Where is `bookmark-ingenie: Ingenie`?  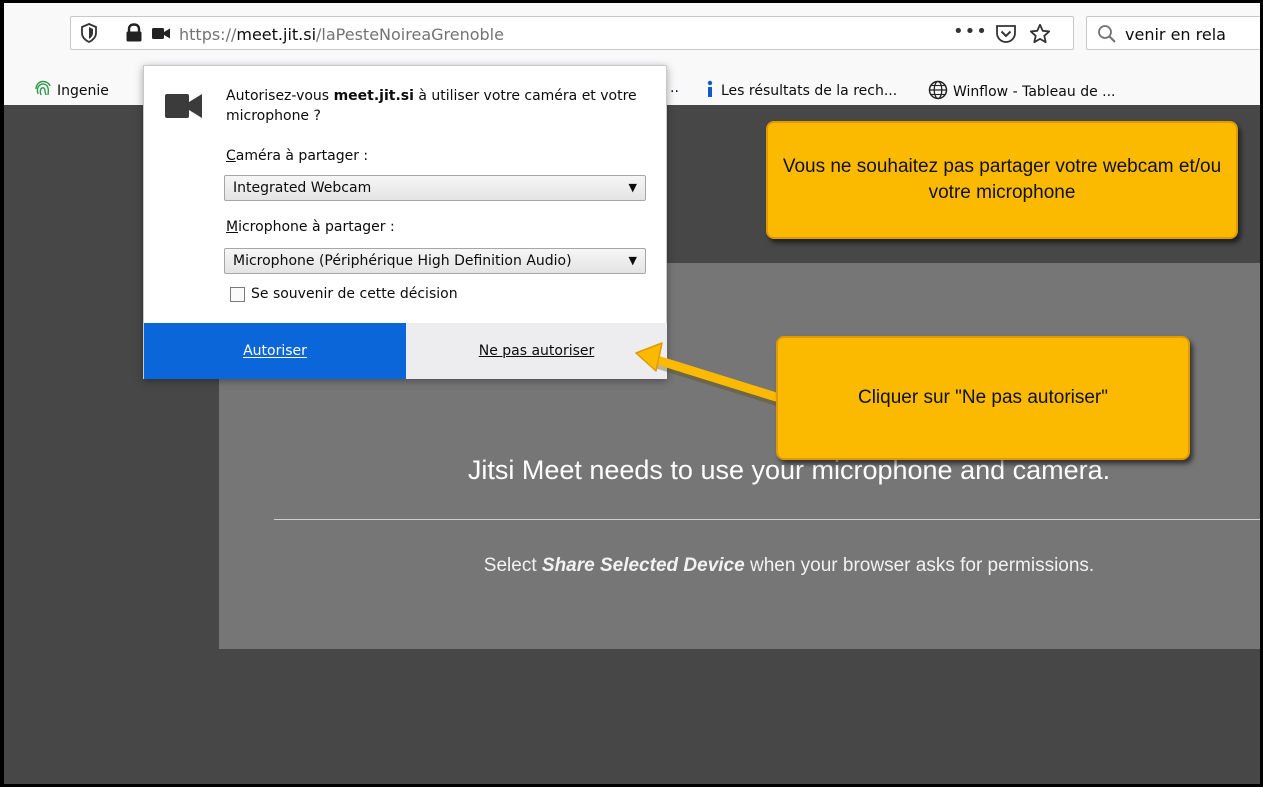 bookmark-ingenie: Ingenie is located at coordinates (71, 91).